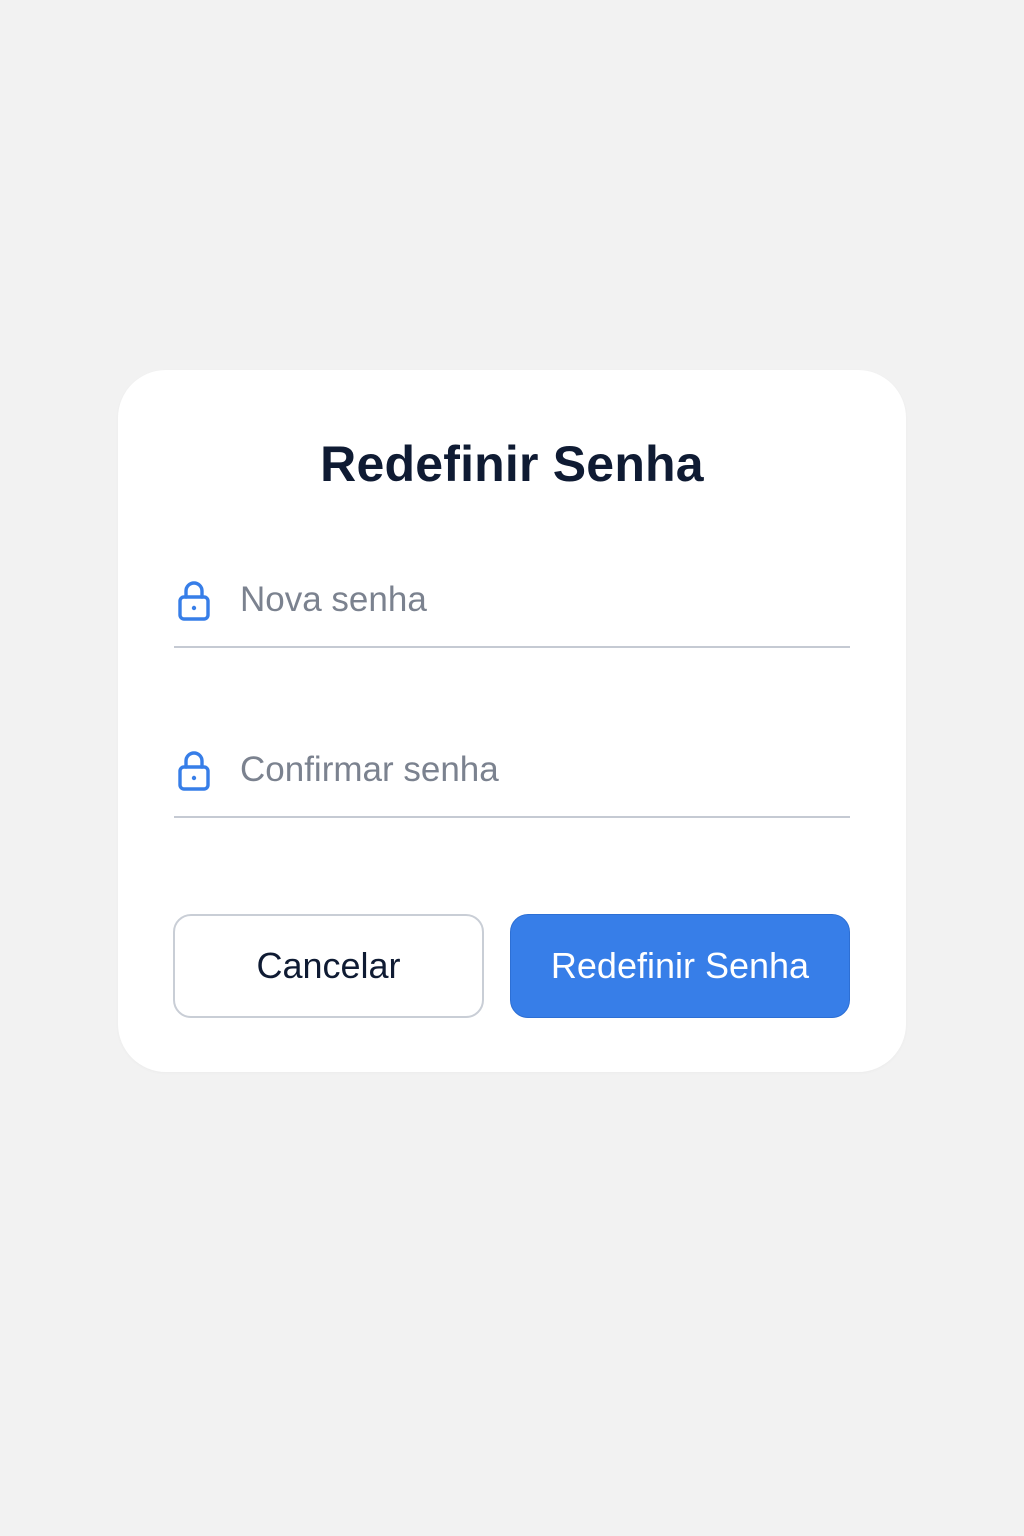  Describe the element at coordinates (512, 464) in the screenshot. I see `dialog-title: Redefinir Senha` at that location.